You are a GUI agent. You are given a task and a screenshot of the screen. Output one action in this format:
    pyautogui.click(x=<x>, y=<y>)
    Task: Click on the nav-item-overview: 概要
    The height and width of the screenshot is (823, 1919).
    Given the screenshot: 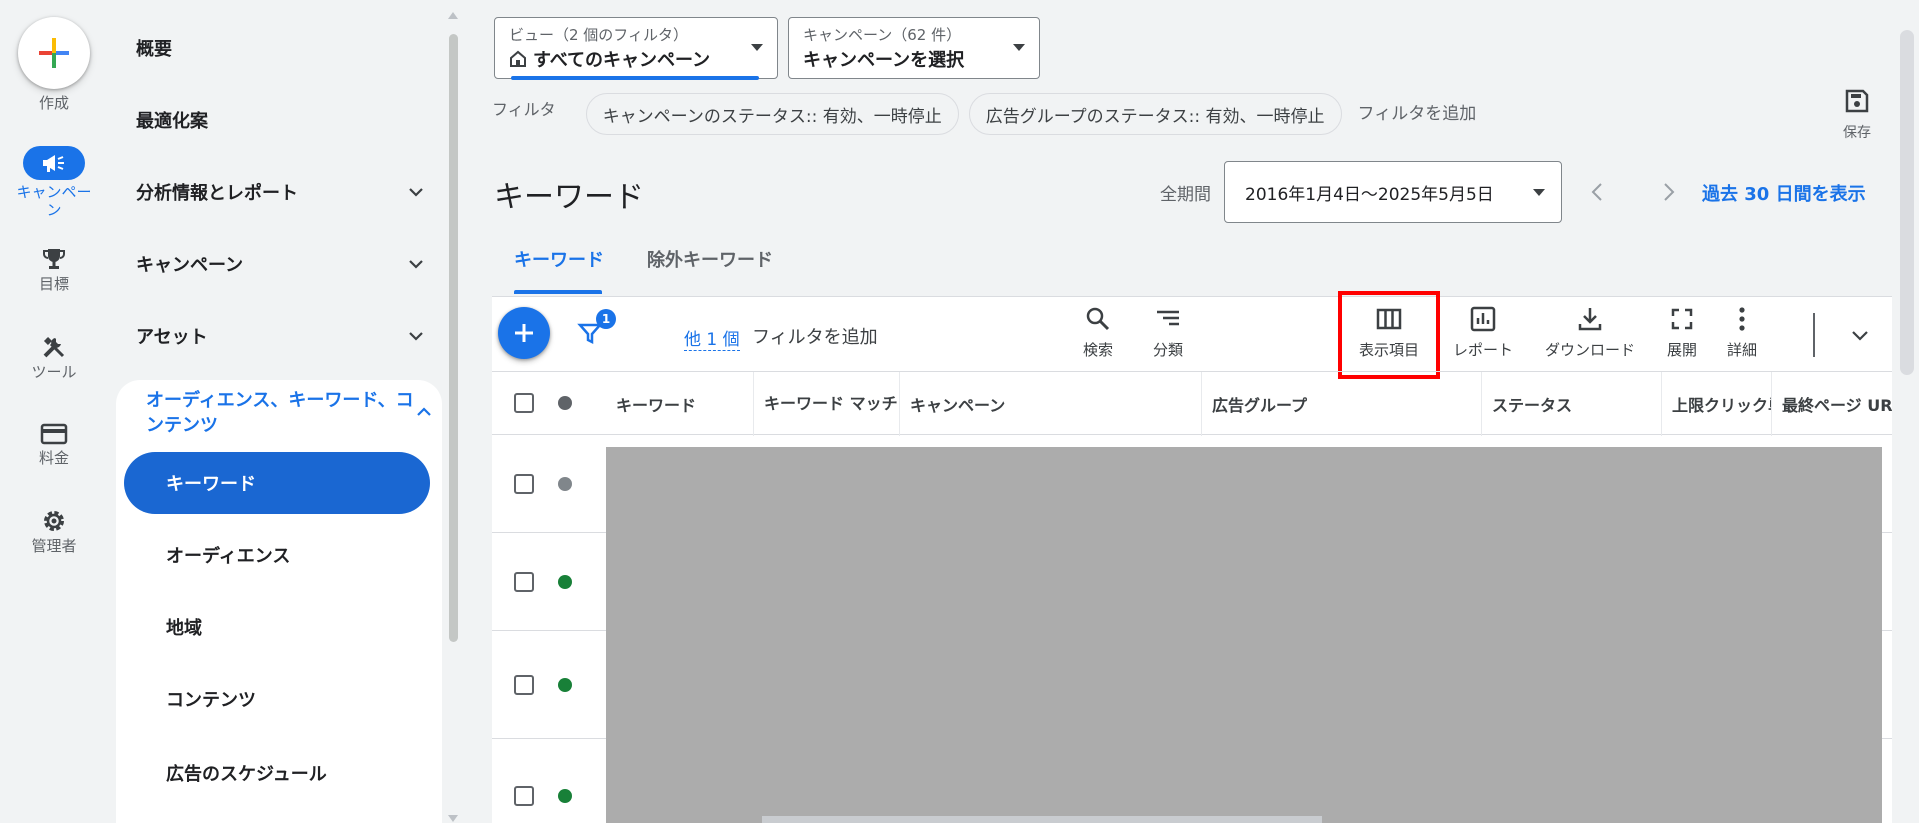 What is the action you would take?
    pyautogui.click(x=281, y=48)
    